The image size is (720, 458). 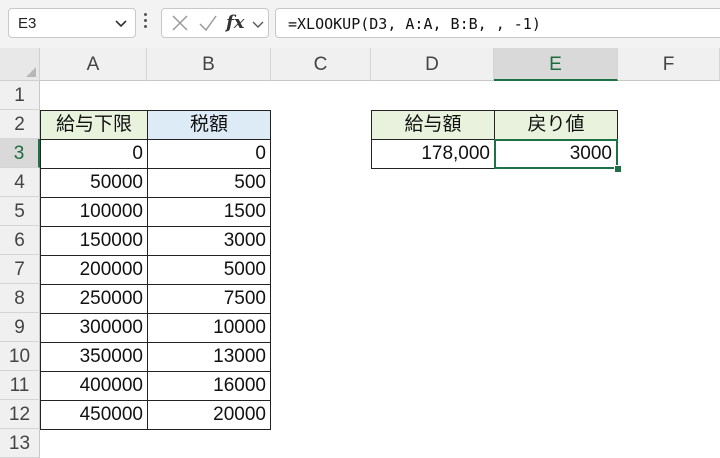 I want to click on table1-header-salary-min: 給与下限, so click(x=94, y=125).